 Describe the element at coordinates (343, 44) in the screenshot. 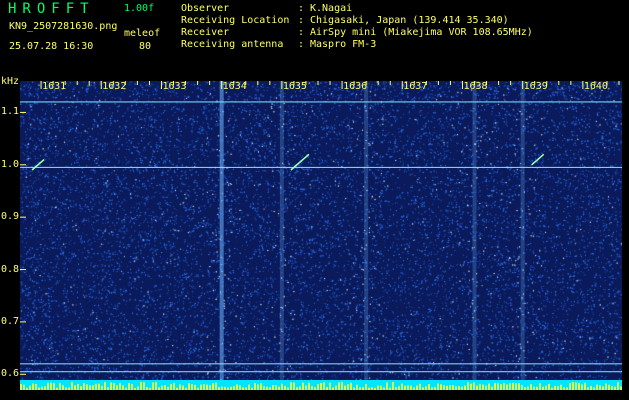

I see `antenna-value: Maspro FM-3` at that location.